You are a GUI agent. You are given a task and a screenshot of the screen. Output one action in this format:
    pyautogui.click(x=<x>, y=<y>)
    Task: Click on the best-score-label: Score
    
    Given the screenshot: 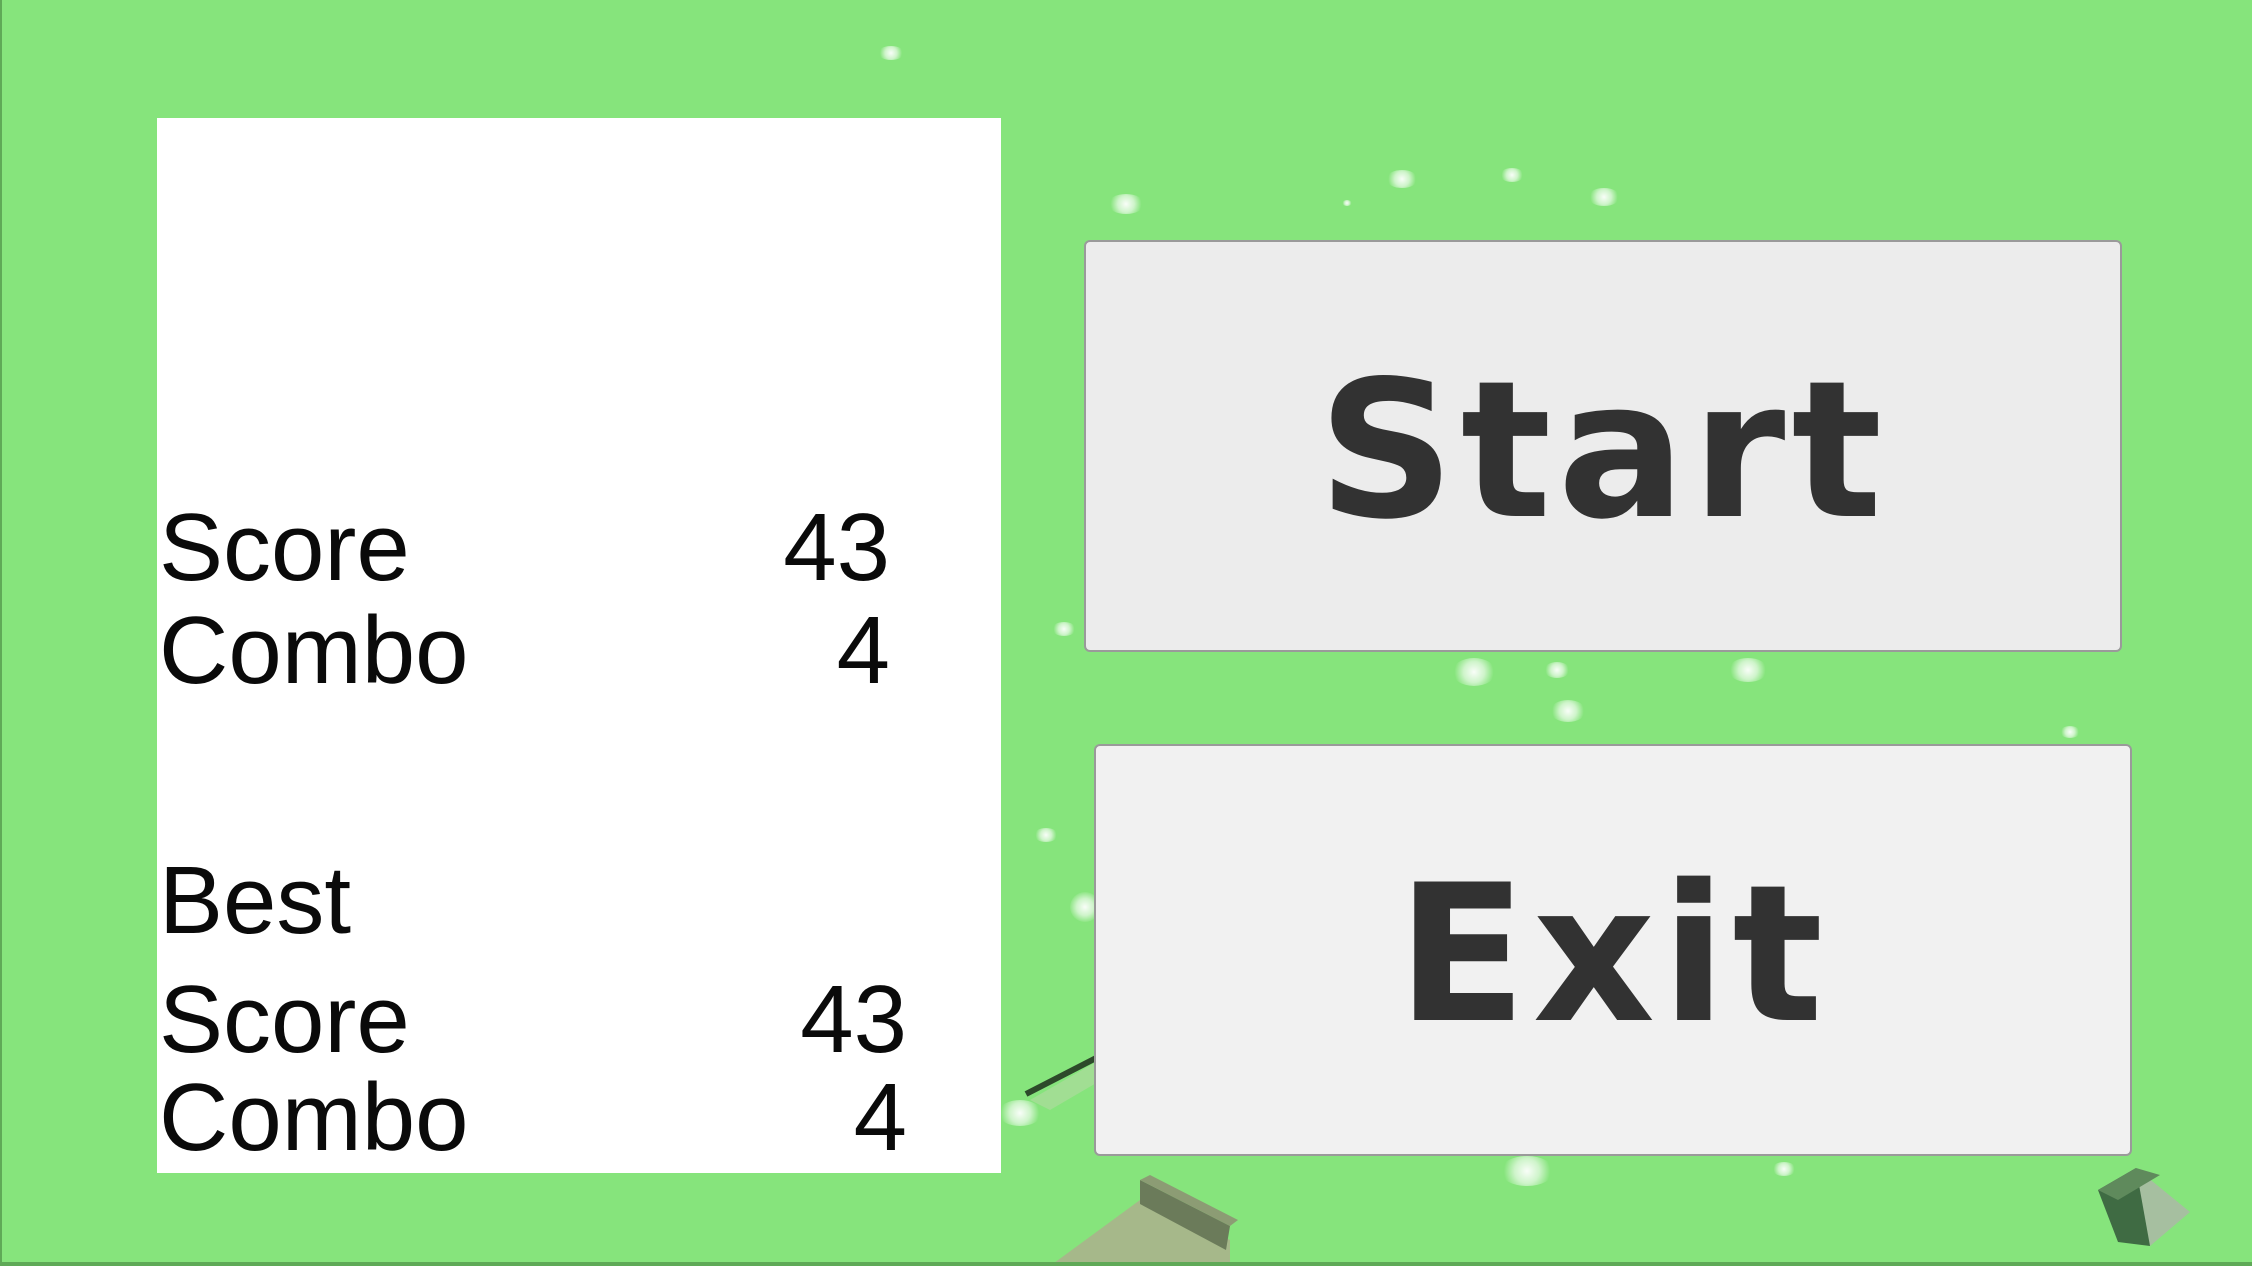 What is the action you would take?
    pyautogui.click(x=284, y=1019)
    